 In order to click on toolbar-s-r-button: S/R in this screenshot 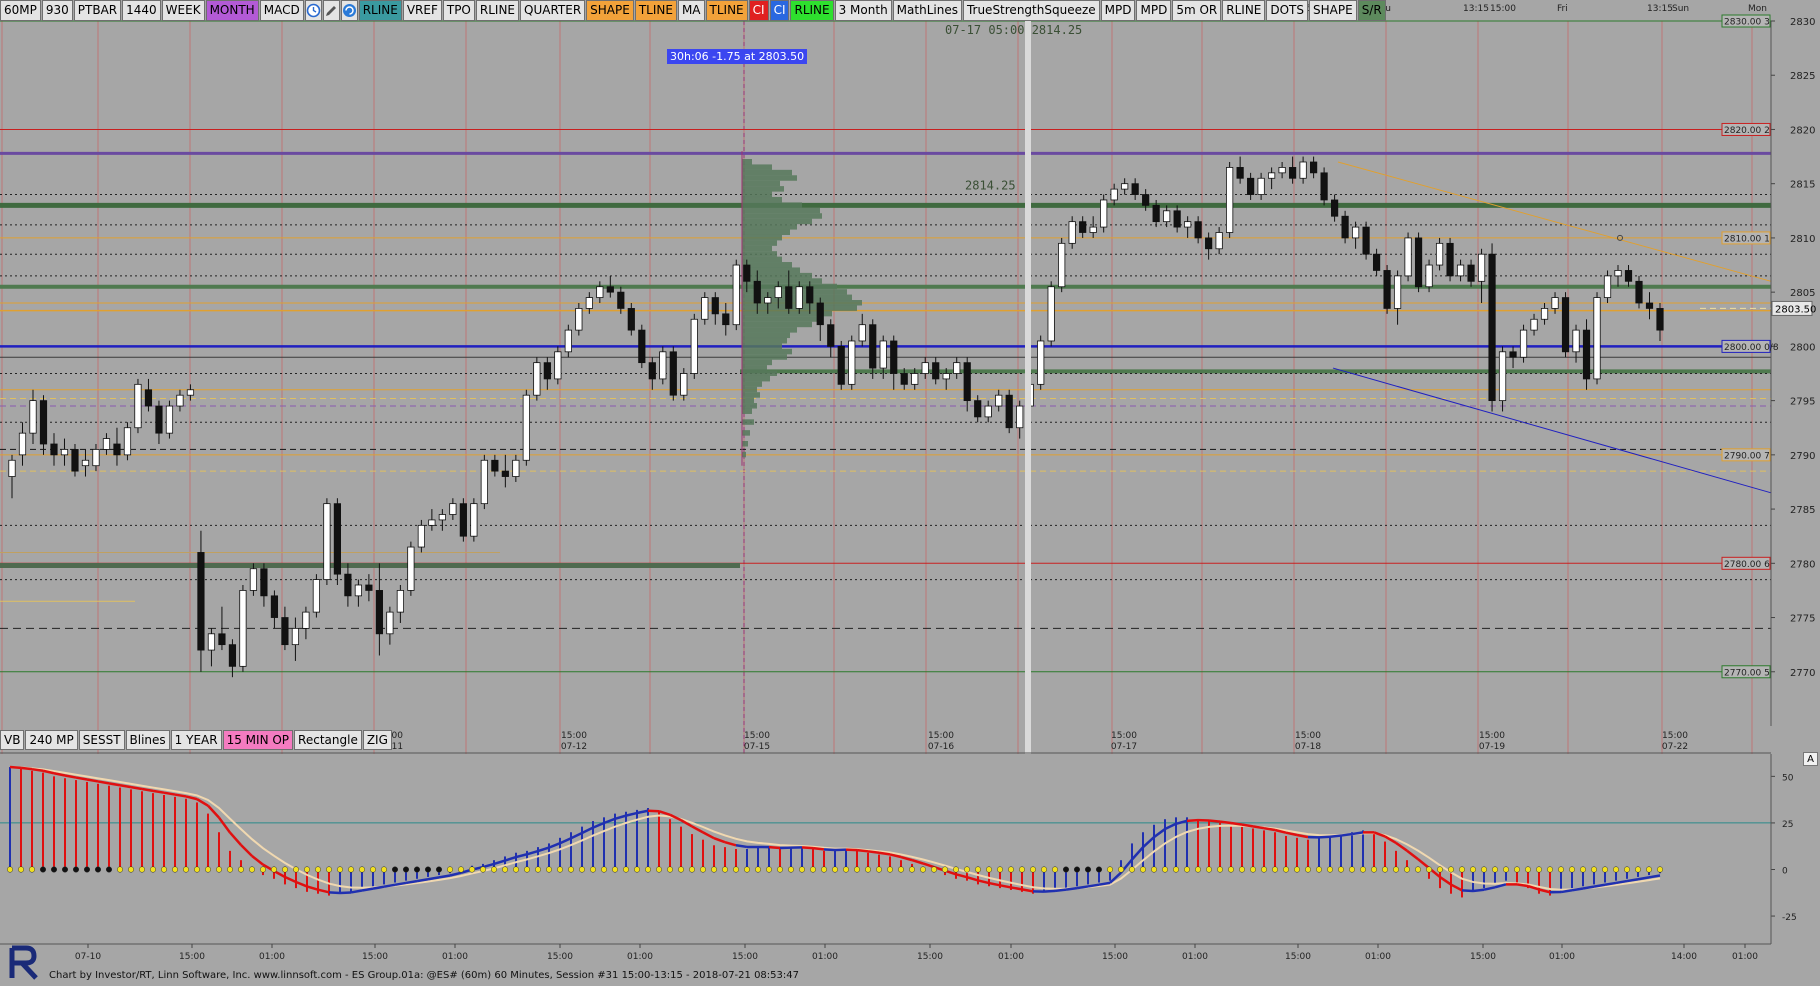, I will do `click(1372, 10)`.